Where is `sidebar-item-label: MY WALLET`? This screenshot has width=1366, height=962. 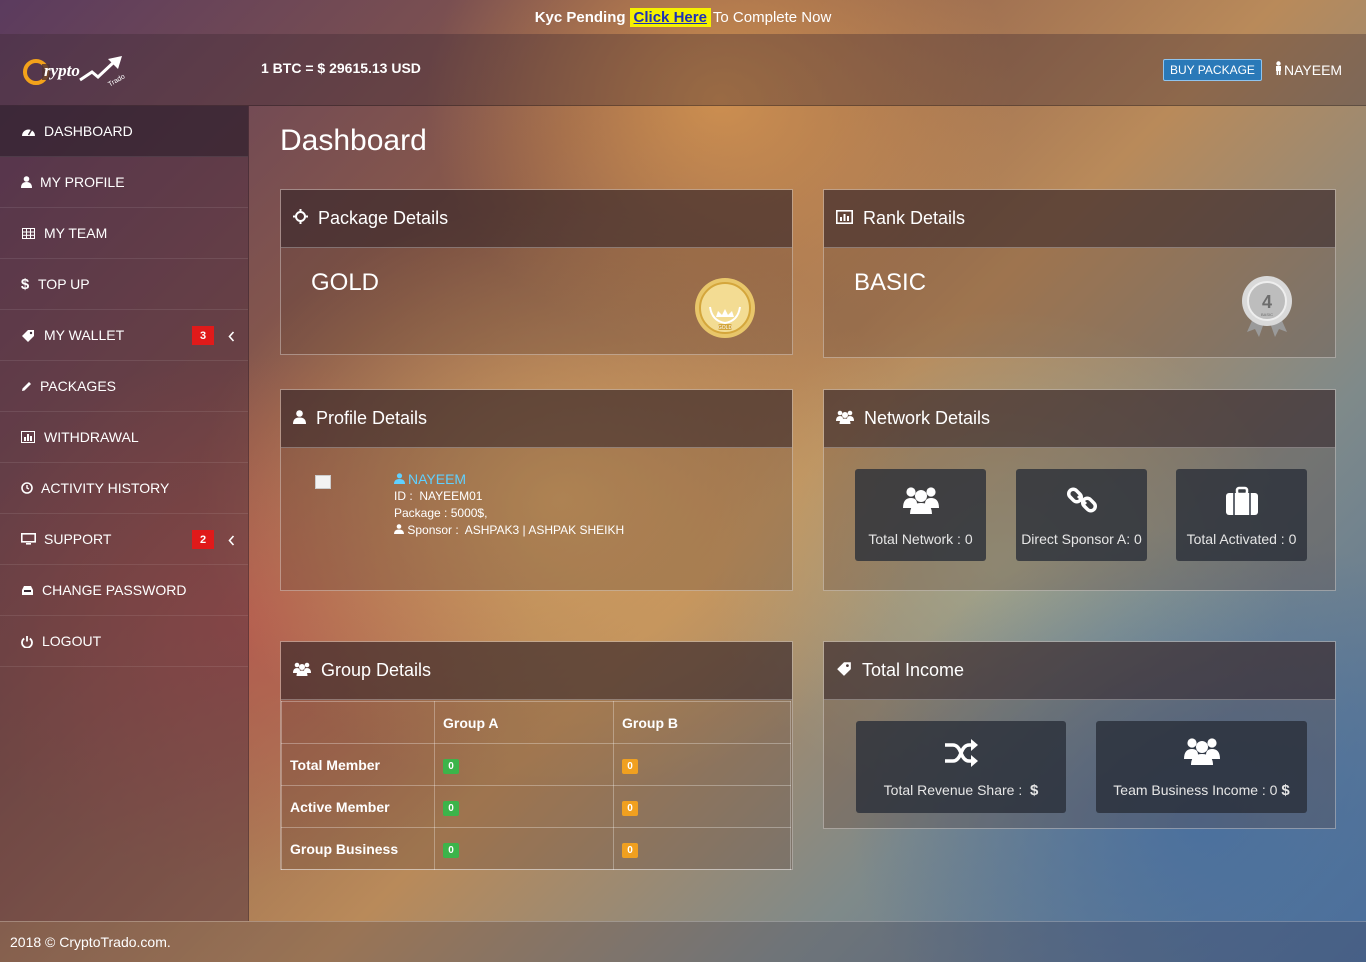 sidebar-item-label: MY WALLET is located at coordinates (84, 335).